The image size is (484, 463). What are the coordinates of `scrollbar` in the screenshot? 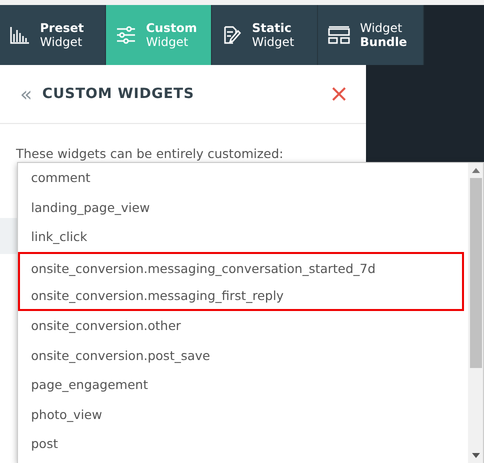 It's located at (475, 313).